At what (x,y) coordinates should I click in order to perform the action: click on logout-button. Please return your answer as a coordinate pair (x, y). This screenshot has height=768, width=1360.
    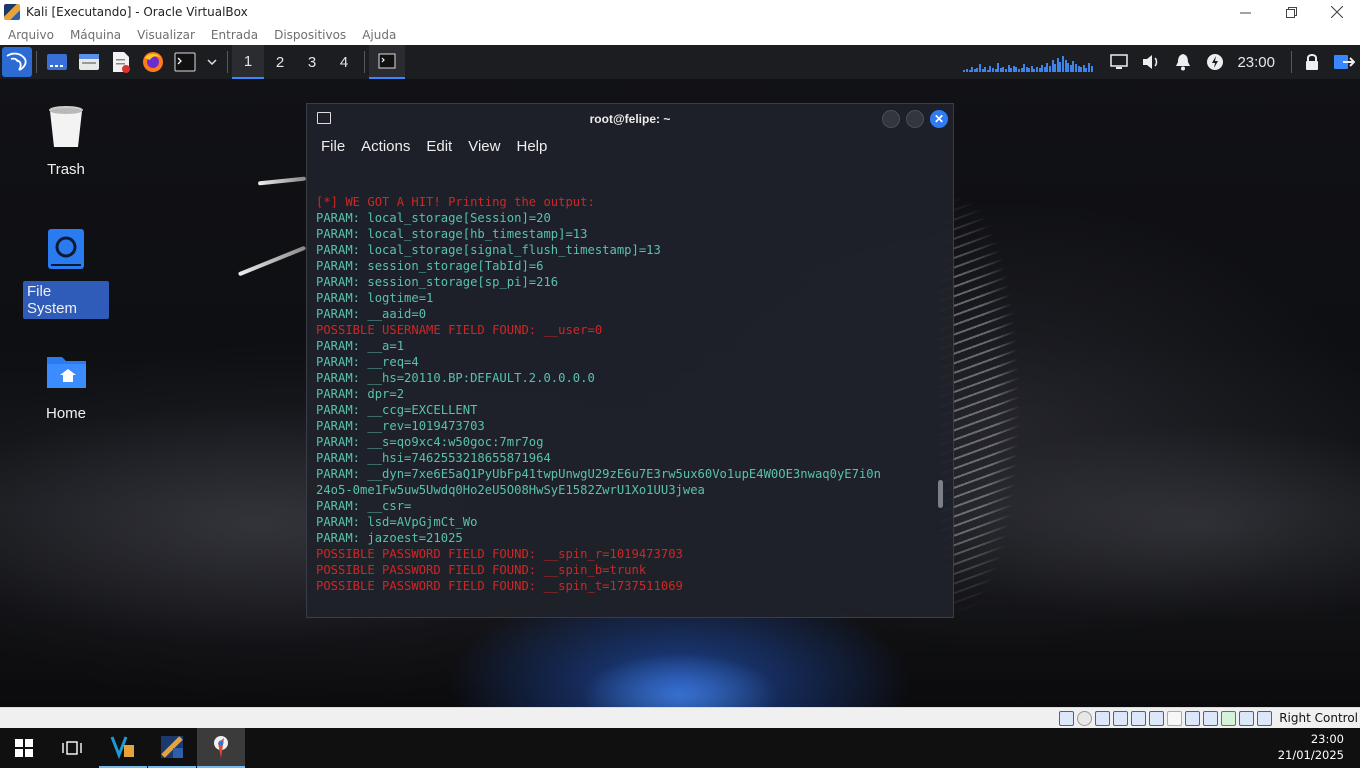
    Looking at the image, I should click on (1344, 62).